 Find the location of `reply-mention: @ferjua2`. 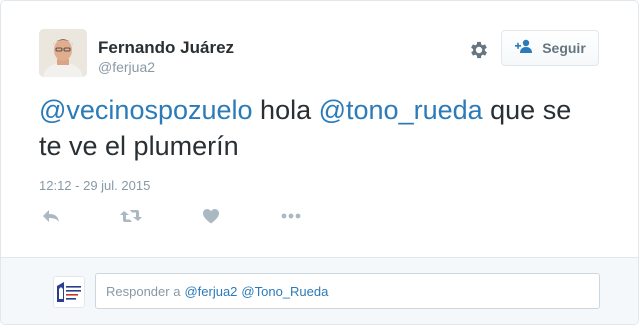

reply-mention: @ferjua2 is located at coordinates (211, 291).